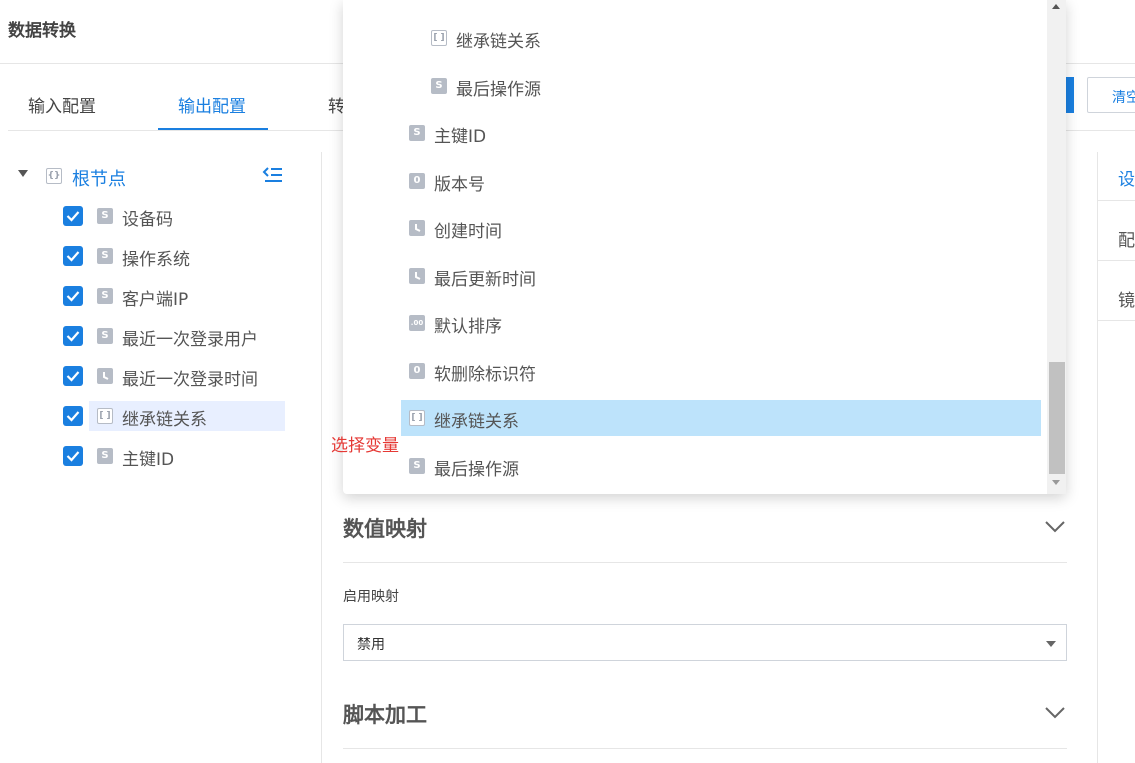 Image resolution: width=1135 pixels, height=763 pixels. Describe the element at coordinates (321, 457) in the screenshot. I see `tree-panel-border` at that location.